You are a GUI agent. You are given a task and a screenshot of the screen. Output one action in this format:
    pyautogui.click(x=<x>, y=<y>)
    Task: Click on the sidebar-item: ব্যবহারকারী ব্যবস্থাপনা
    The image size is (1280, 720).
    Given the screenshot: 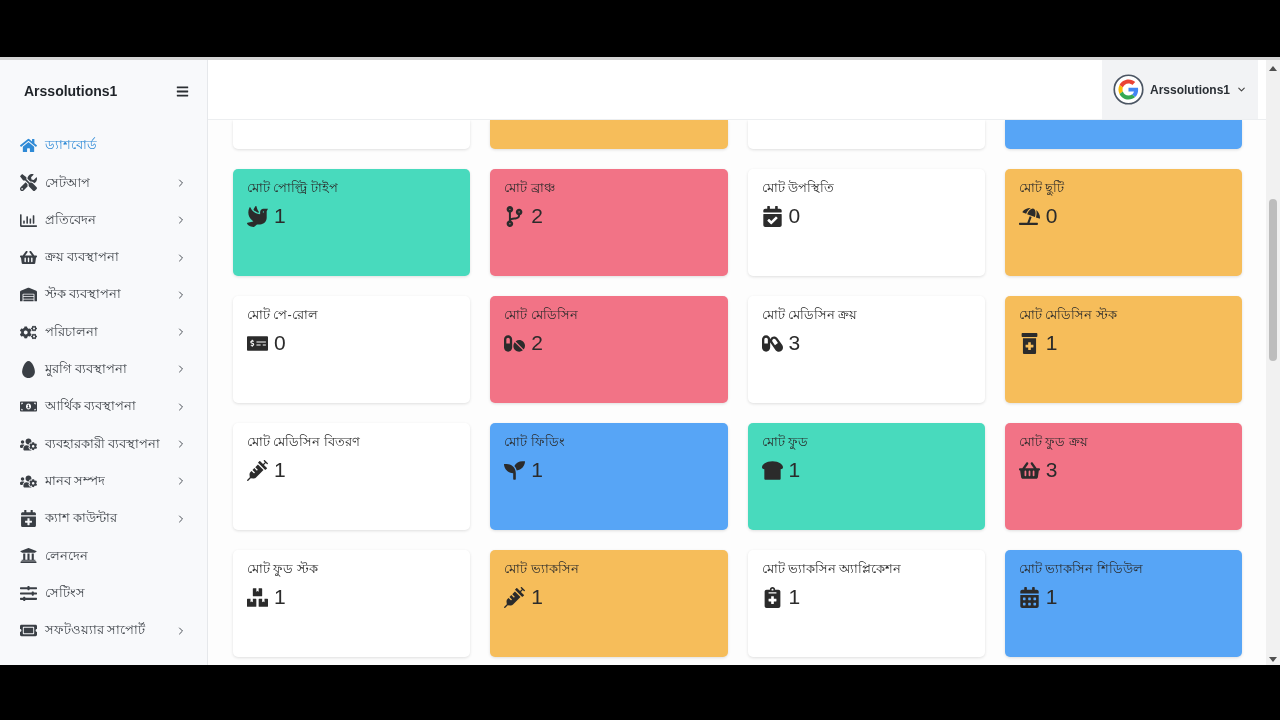 What is the action you would take?
    pyautogui.click(x=103, y=444)
    